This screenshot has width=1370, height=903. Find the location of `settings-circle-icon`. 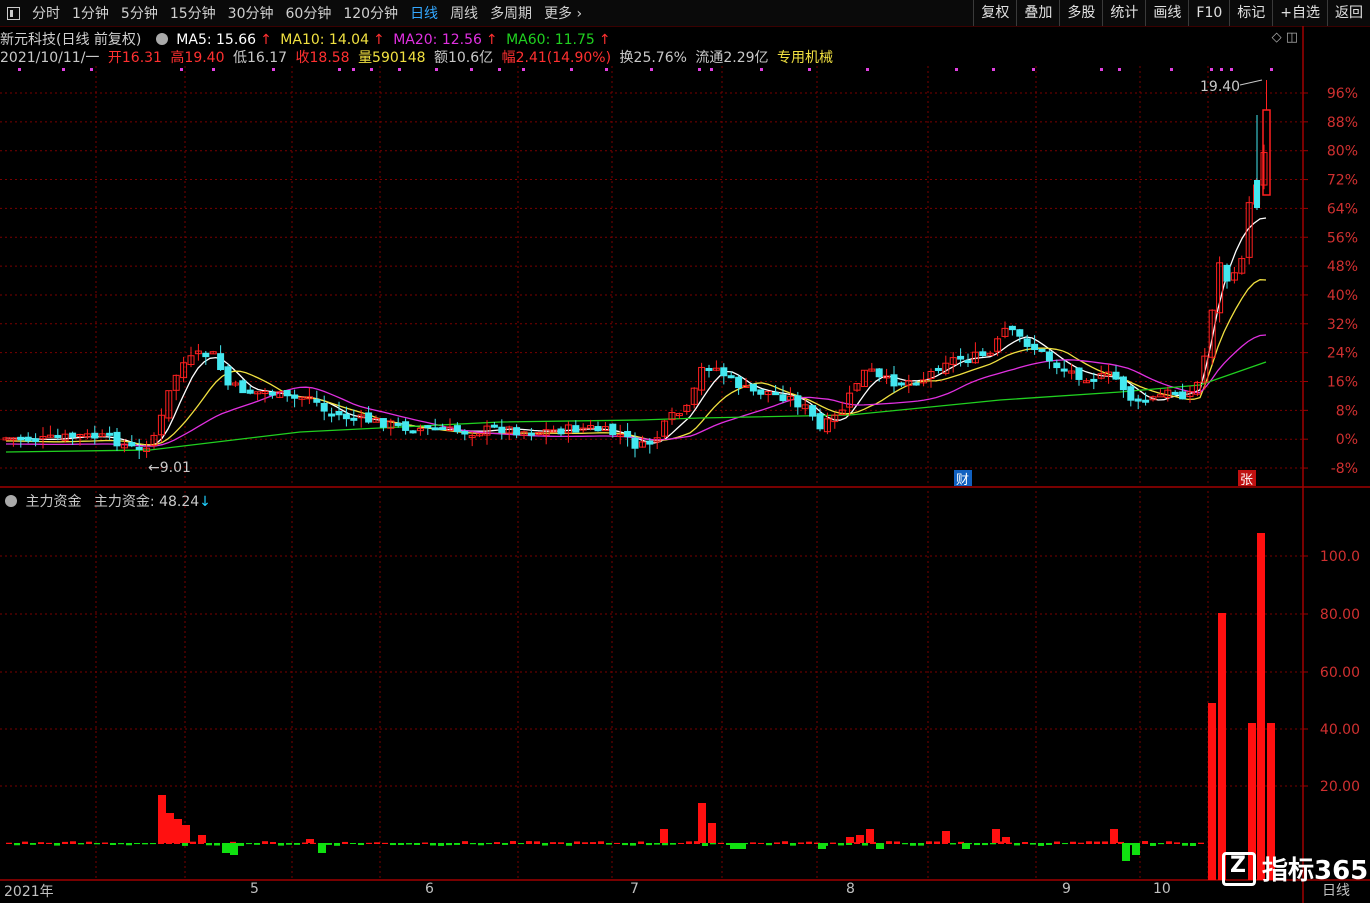

settings-circle-icon is located at coordinates (11, 501).